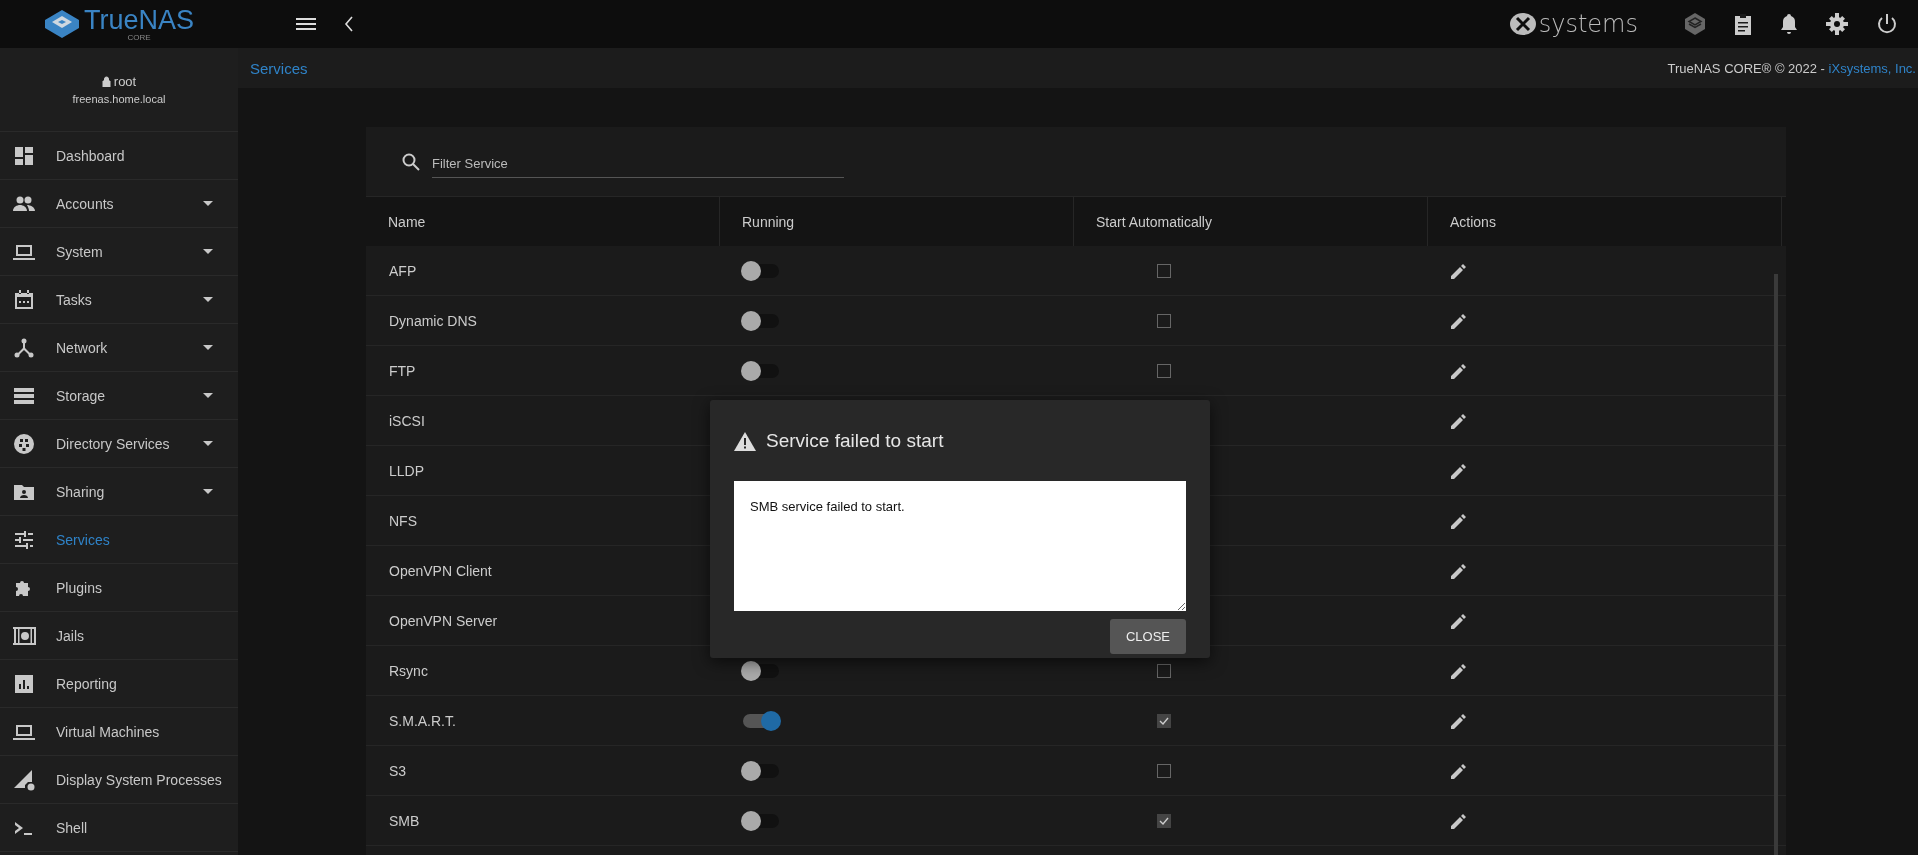 The height and width of the screenshot is (855, 1918). Describe the element at coordinates (433, 320) in the screenshot. I see `service-name: Dynamic DNS` at that location.